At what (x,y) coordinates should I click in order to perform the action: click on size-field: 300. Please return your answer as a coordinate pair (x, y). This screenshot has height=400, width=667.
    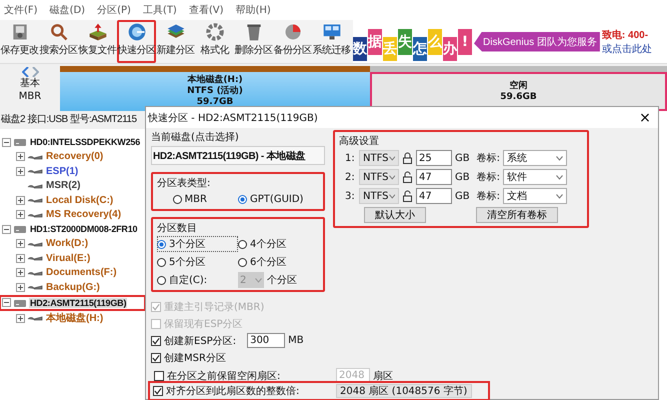
    Looking at the image, I should click on (266, 340).